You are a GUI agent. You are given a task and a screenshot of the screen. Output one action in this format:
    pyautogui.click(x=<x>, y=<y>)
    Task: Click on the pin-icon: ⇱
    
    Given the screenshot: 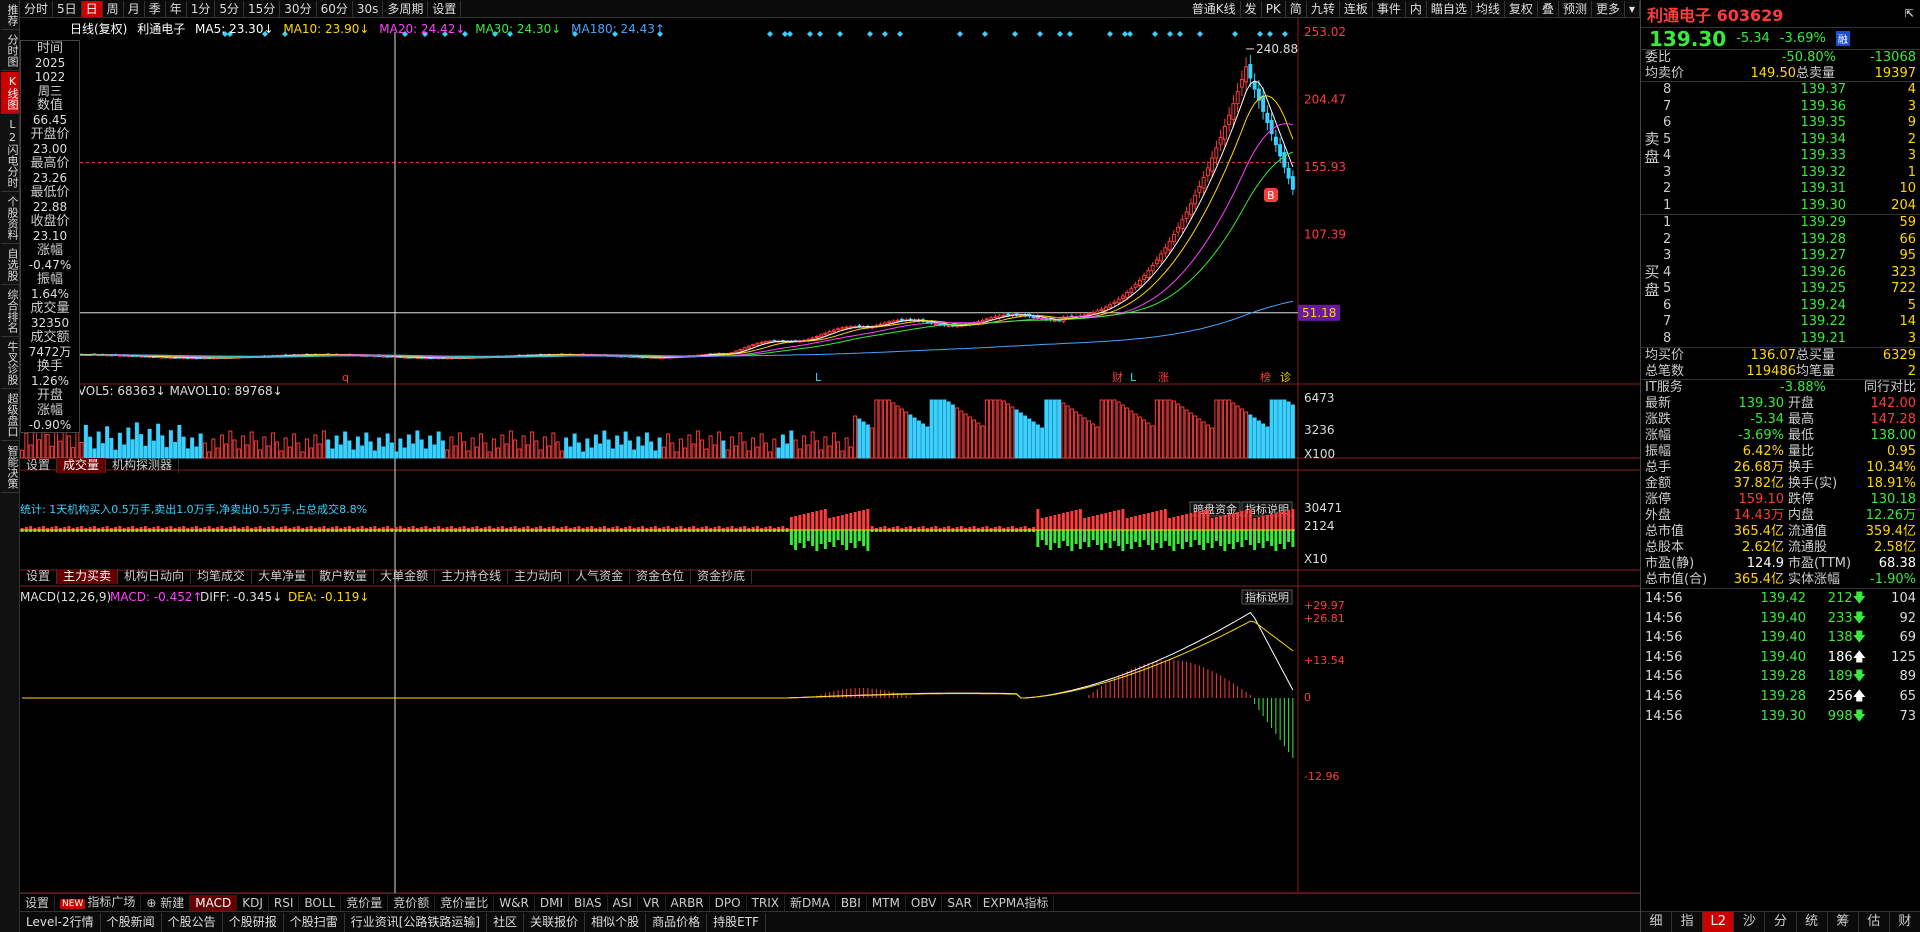 What is the action you would take?
    pyautogui.click(x=1909, y=13)
    